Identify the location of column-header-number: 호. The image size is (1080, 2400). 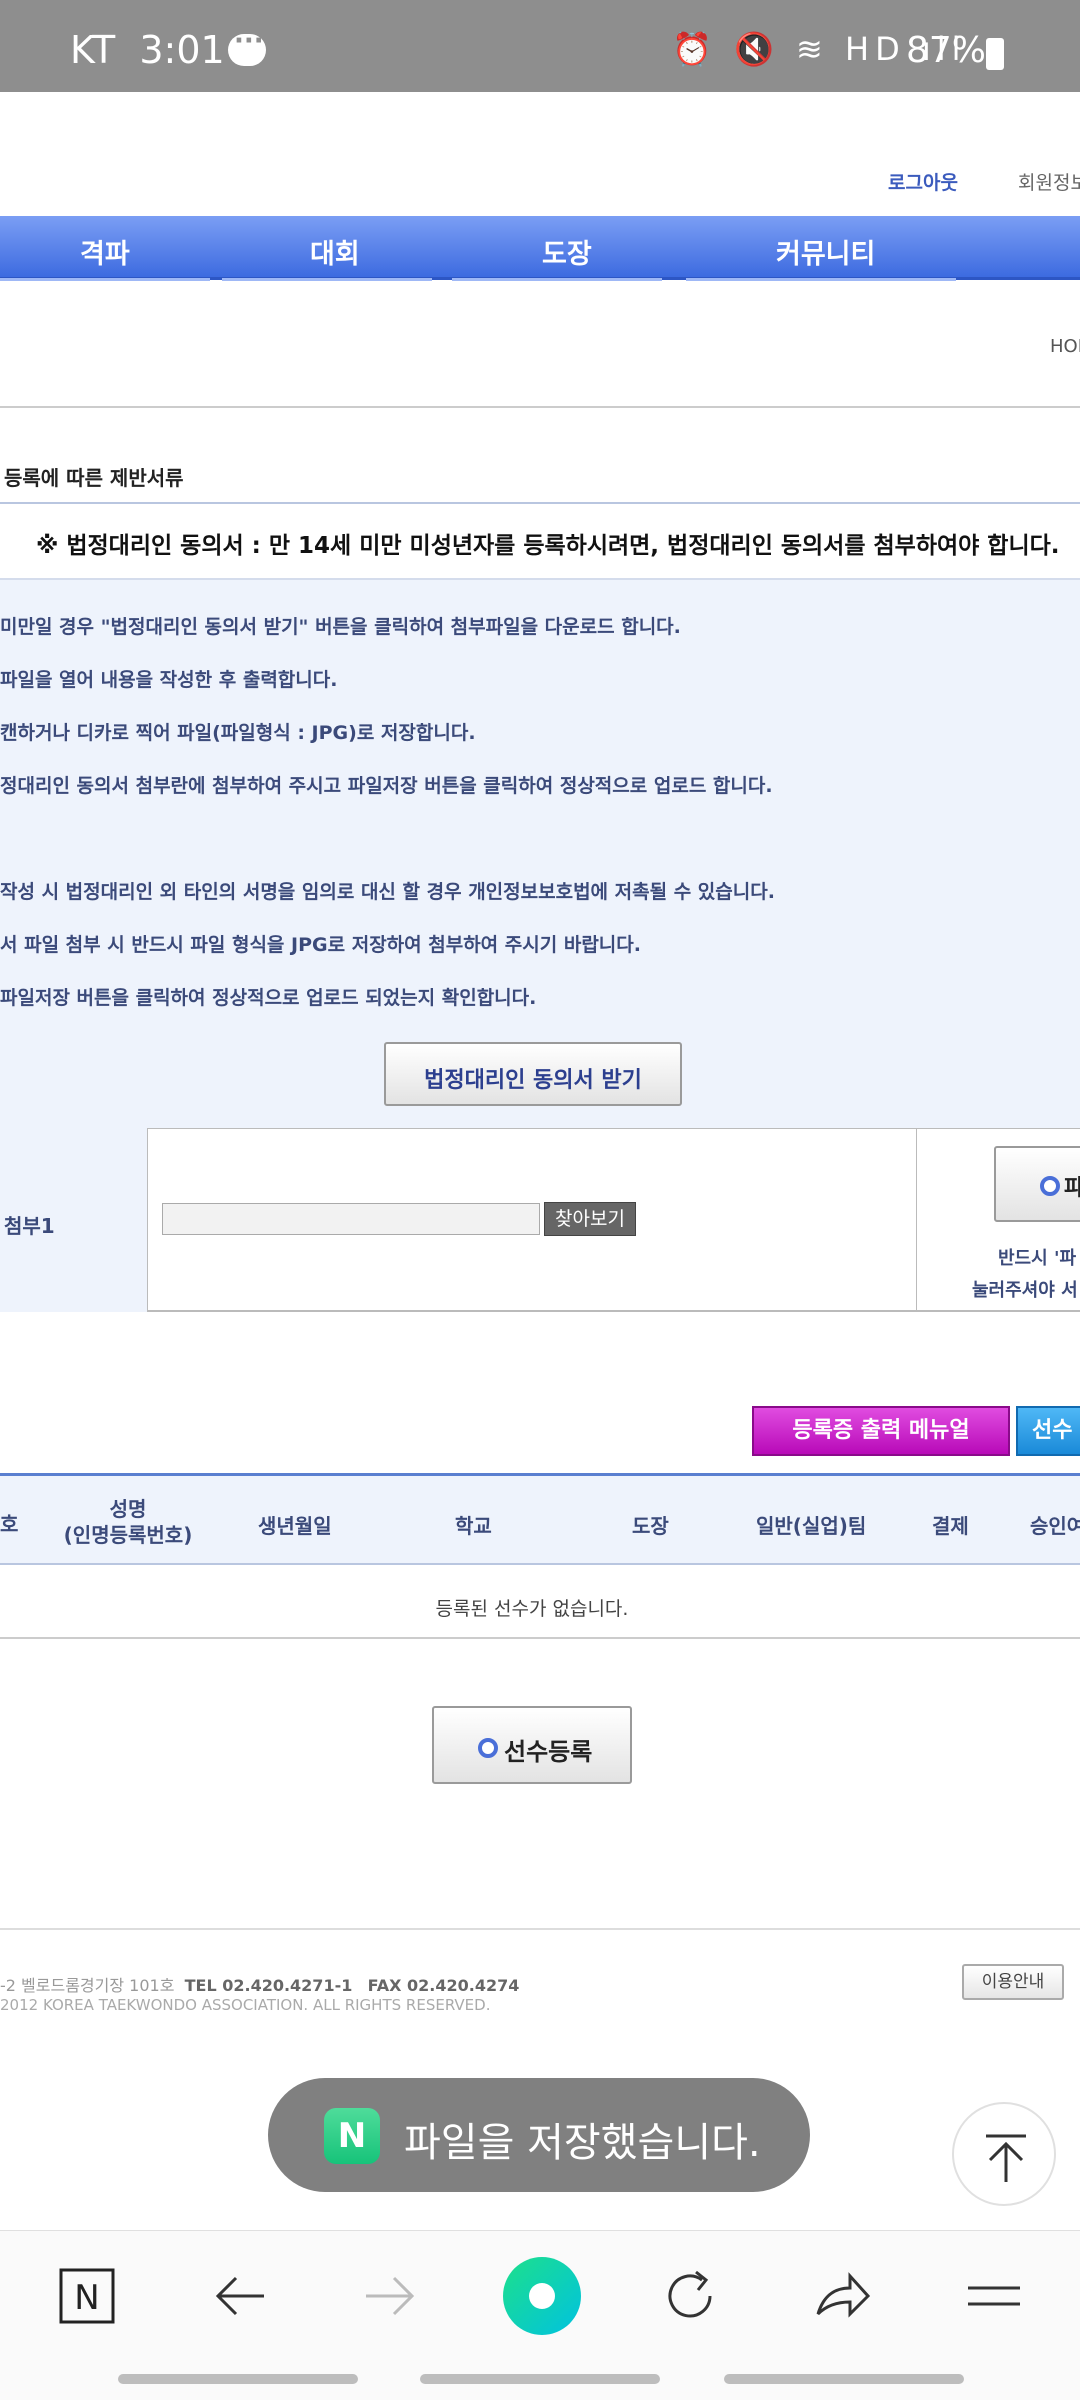
(9, 1524).